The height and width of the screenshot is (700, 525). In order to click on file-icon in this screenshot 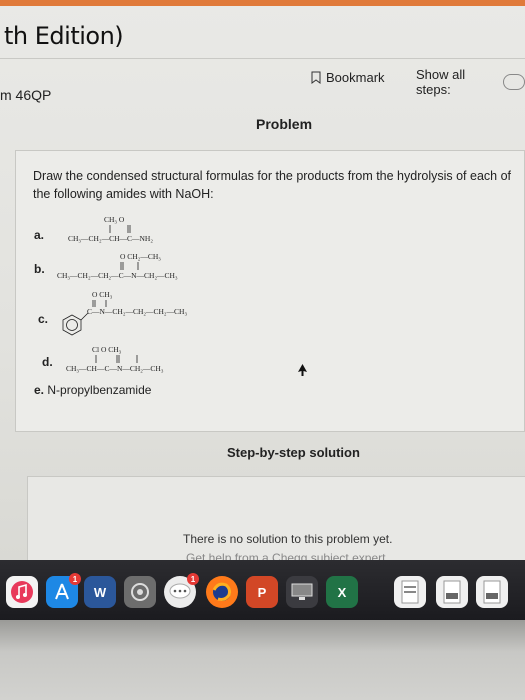, I will do `click(452, 592)`.